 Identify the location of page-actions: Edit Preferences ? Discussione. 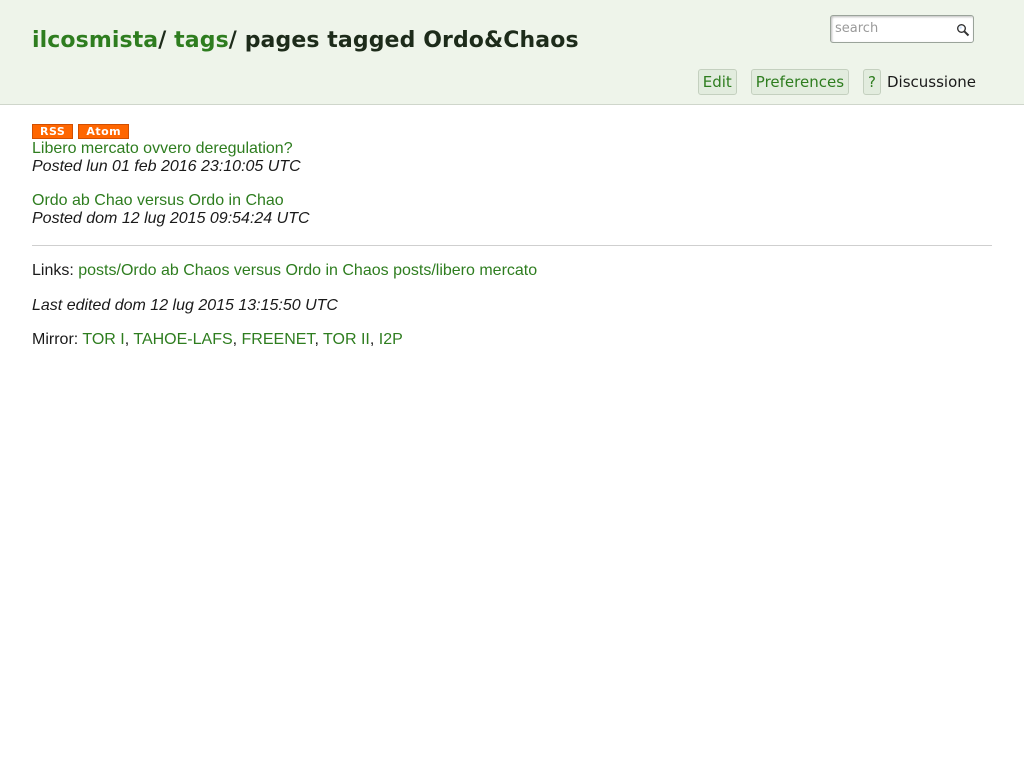
(836, 82).